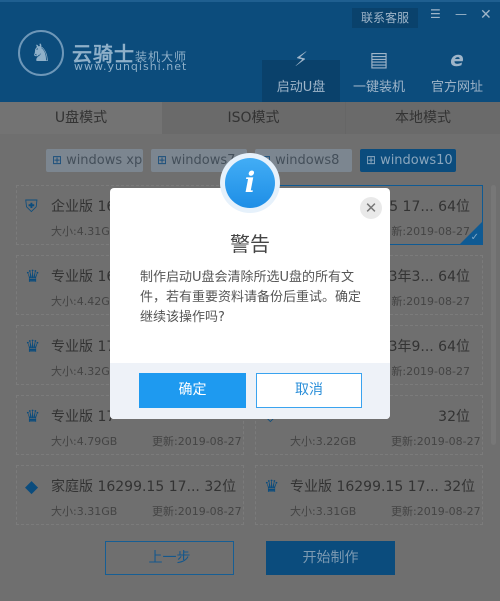 Image resolution: width=500 pixels, height=601 pixels. What do you see at coordinates (456, 87) in the screenshot?
I see `nav-label: 官方网址` at bounding box center [456, 87].